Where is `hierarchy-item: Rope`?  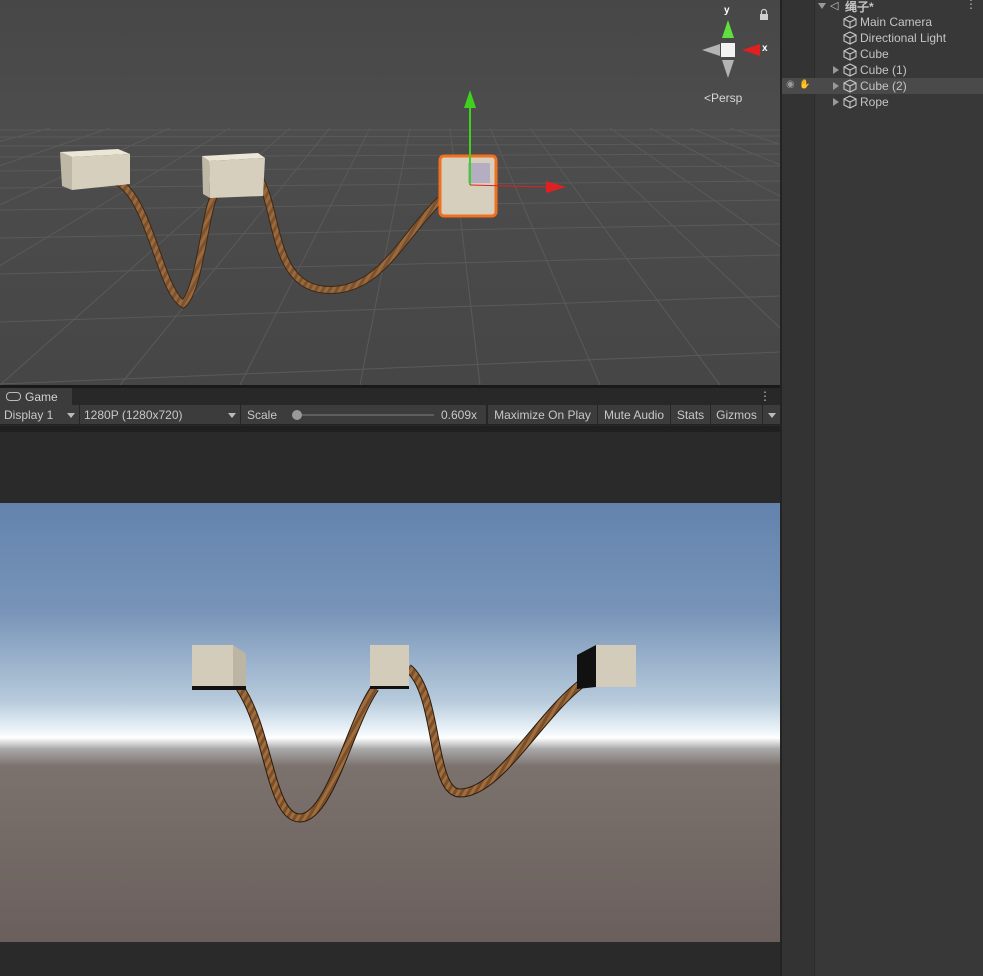 hierarchy-item: Rope is located at coordinates (882, 102).